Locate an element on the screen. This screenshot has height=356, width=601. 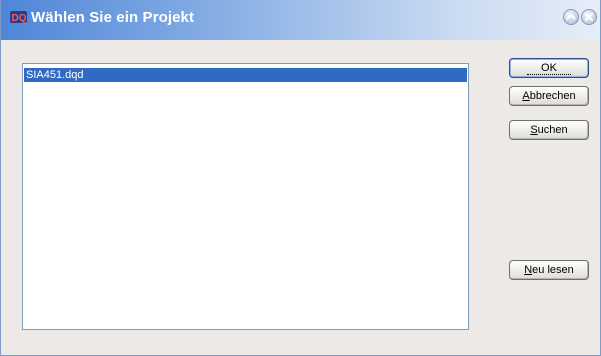
ok-button: OK is located at coordinates (549, 68).